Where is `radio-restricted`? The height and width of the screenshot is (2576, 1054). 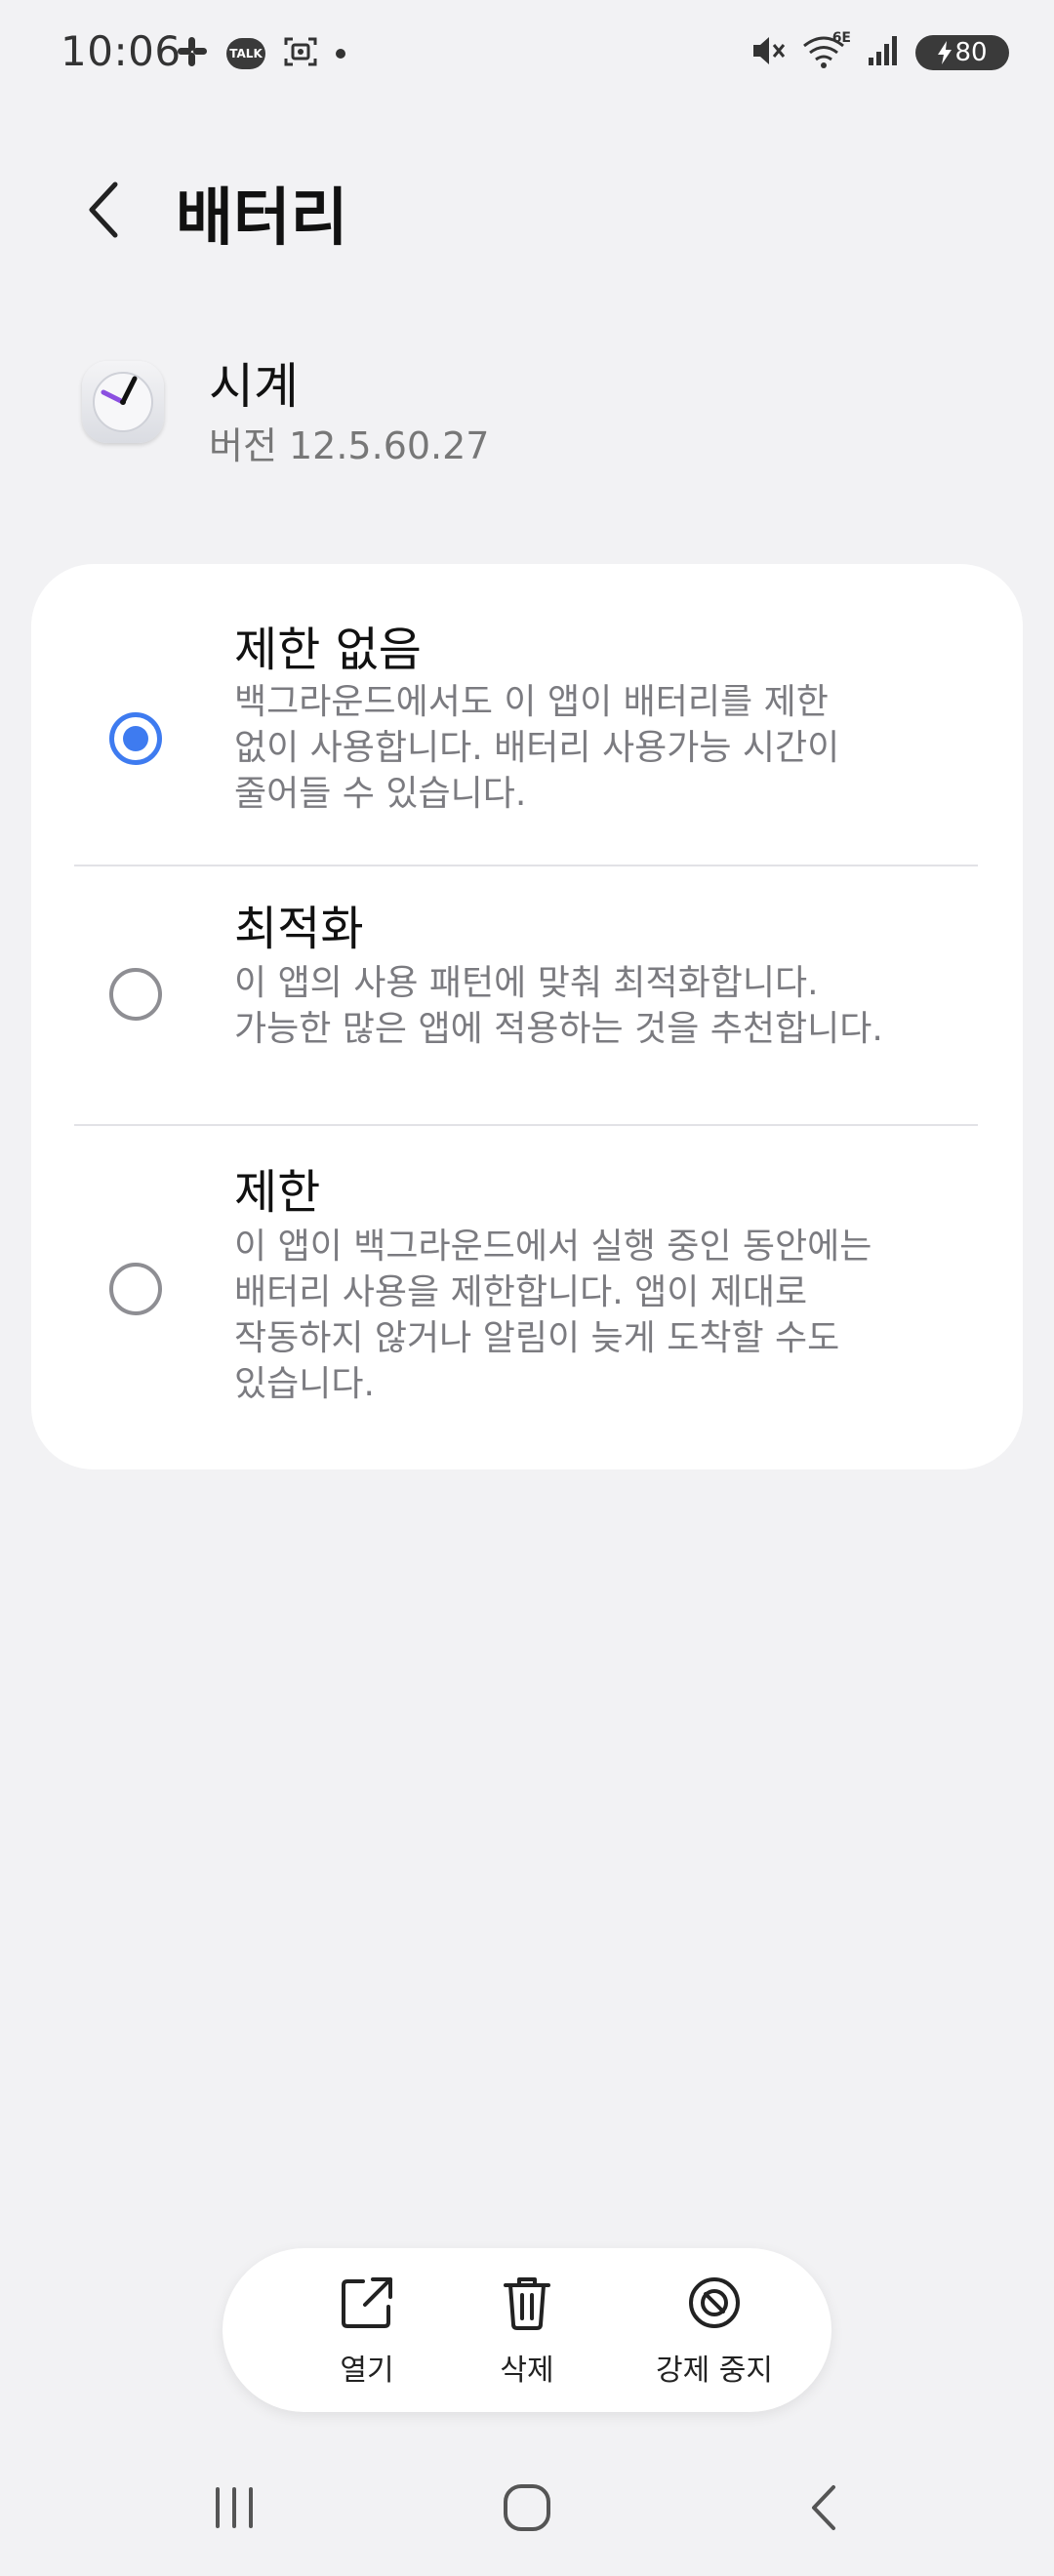
radio-restricted is located at coordinates (135, 1289).